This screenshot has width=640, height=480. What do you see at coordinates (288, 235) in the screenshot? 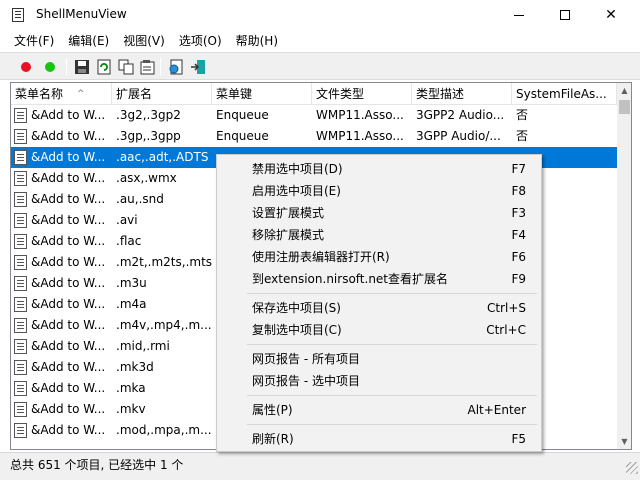
I see `context-menu-item-label: 移除扩展模式` at bounding box center [288, 235].